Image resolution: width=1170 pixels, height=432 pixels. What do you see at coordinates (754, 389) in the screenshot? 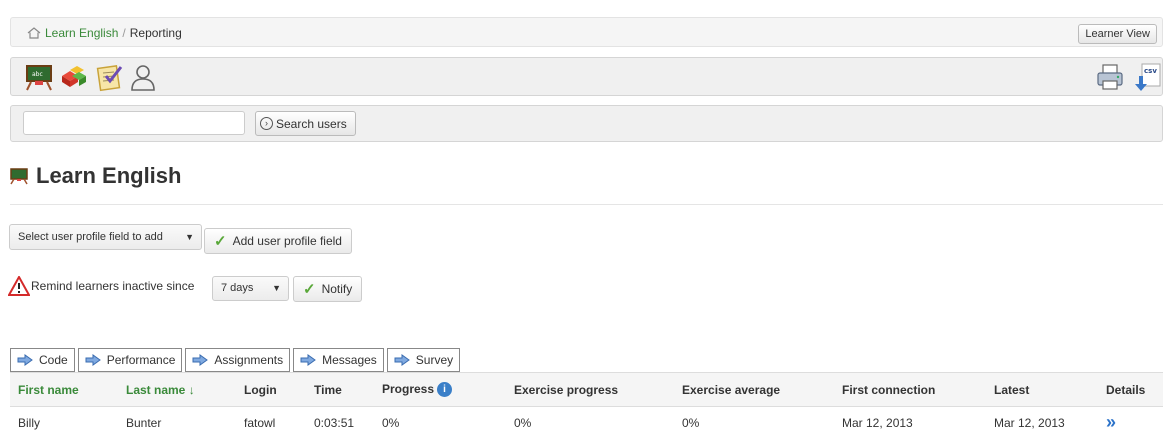
I see `column-header-exercise-average: Exercise average` at bounding box center [754, 389].